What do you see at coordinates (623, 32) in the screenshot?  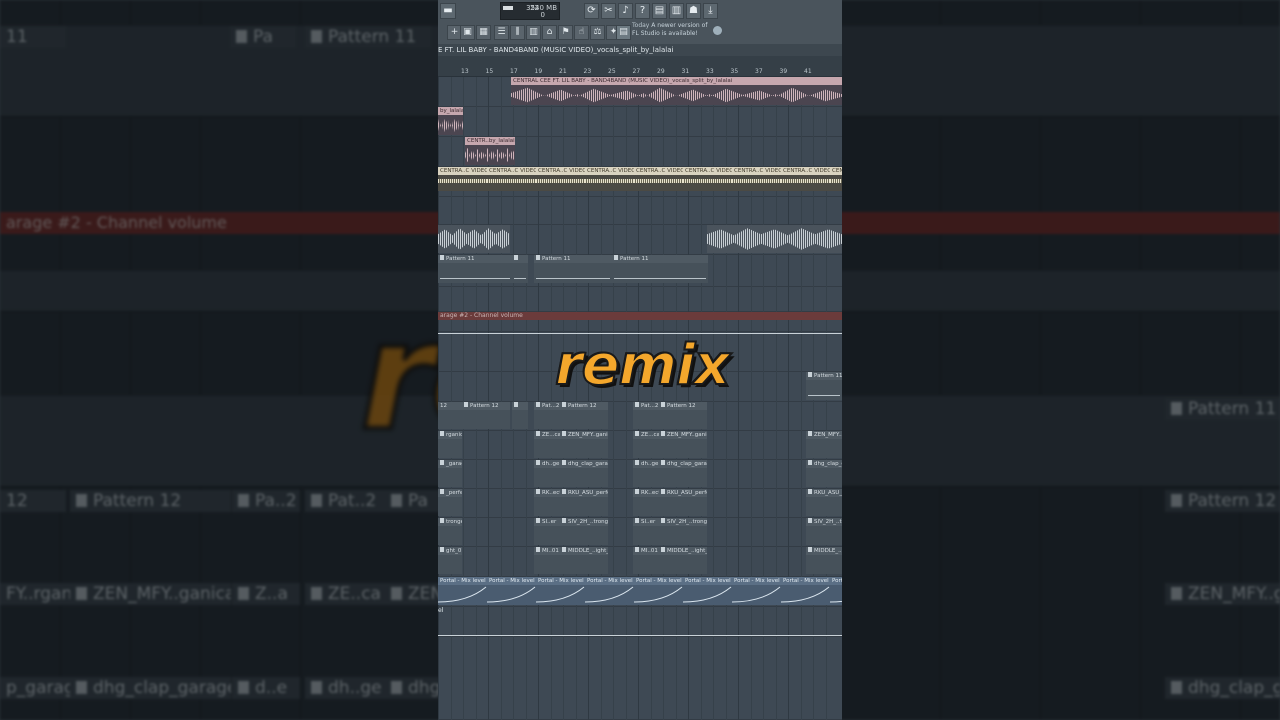 I see `news-icon: ▤` at bounding box center [623, 32].